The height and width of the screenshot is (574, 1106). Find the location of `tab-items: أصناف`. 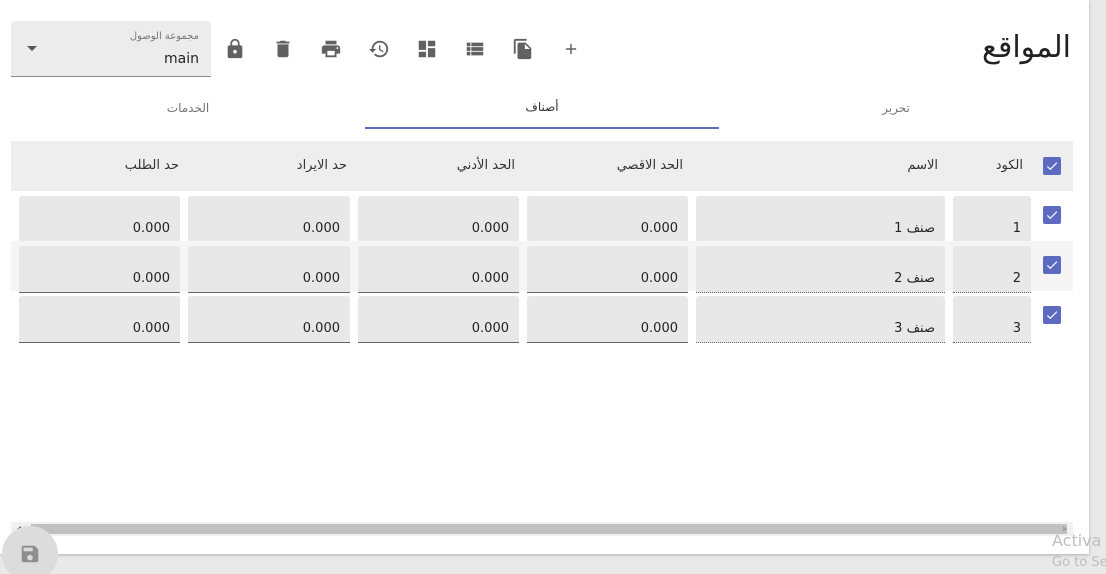

tab-items: أصناف is located at coordinates (542, 107).